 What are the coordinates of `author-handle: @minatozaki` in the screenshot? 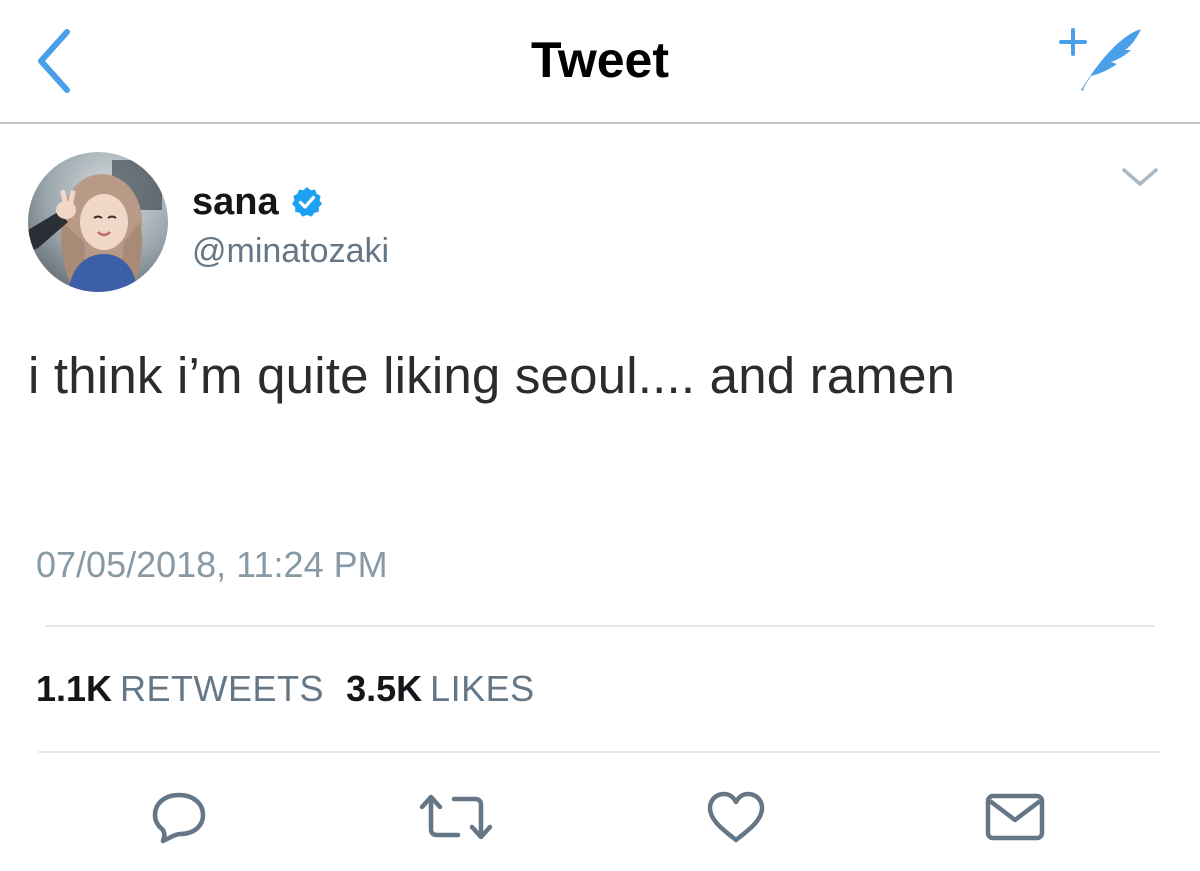 It's located at (290, 251).